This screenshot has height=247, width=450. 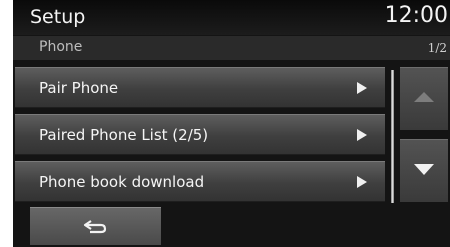 I want to click on menu-item-label: Phone book download, so click(x=122, y=182).